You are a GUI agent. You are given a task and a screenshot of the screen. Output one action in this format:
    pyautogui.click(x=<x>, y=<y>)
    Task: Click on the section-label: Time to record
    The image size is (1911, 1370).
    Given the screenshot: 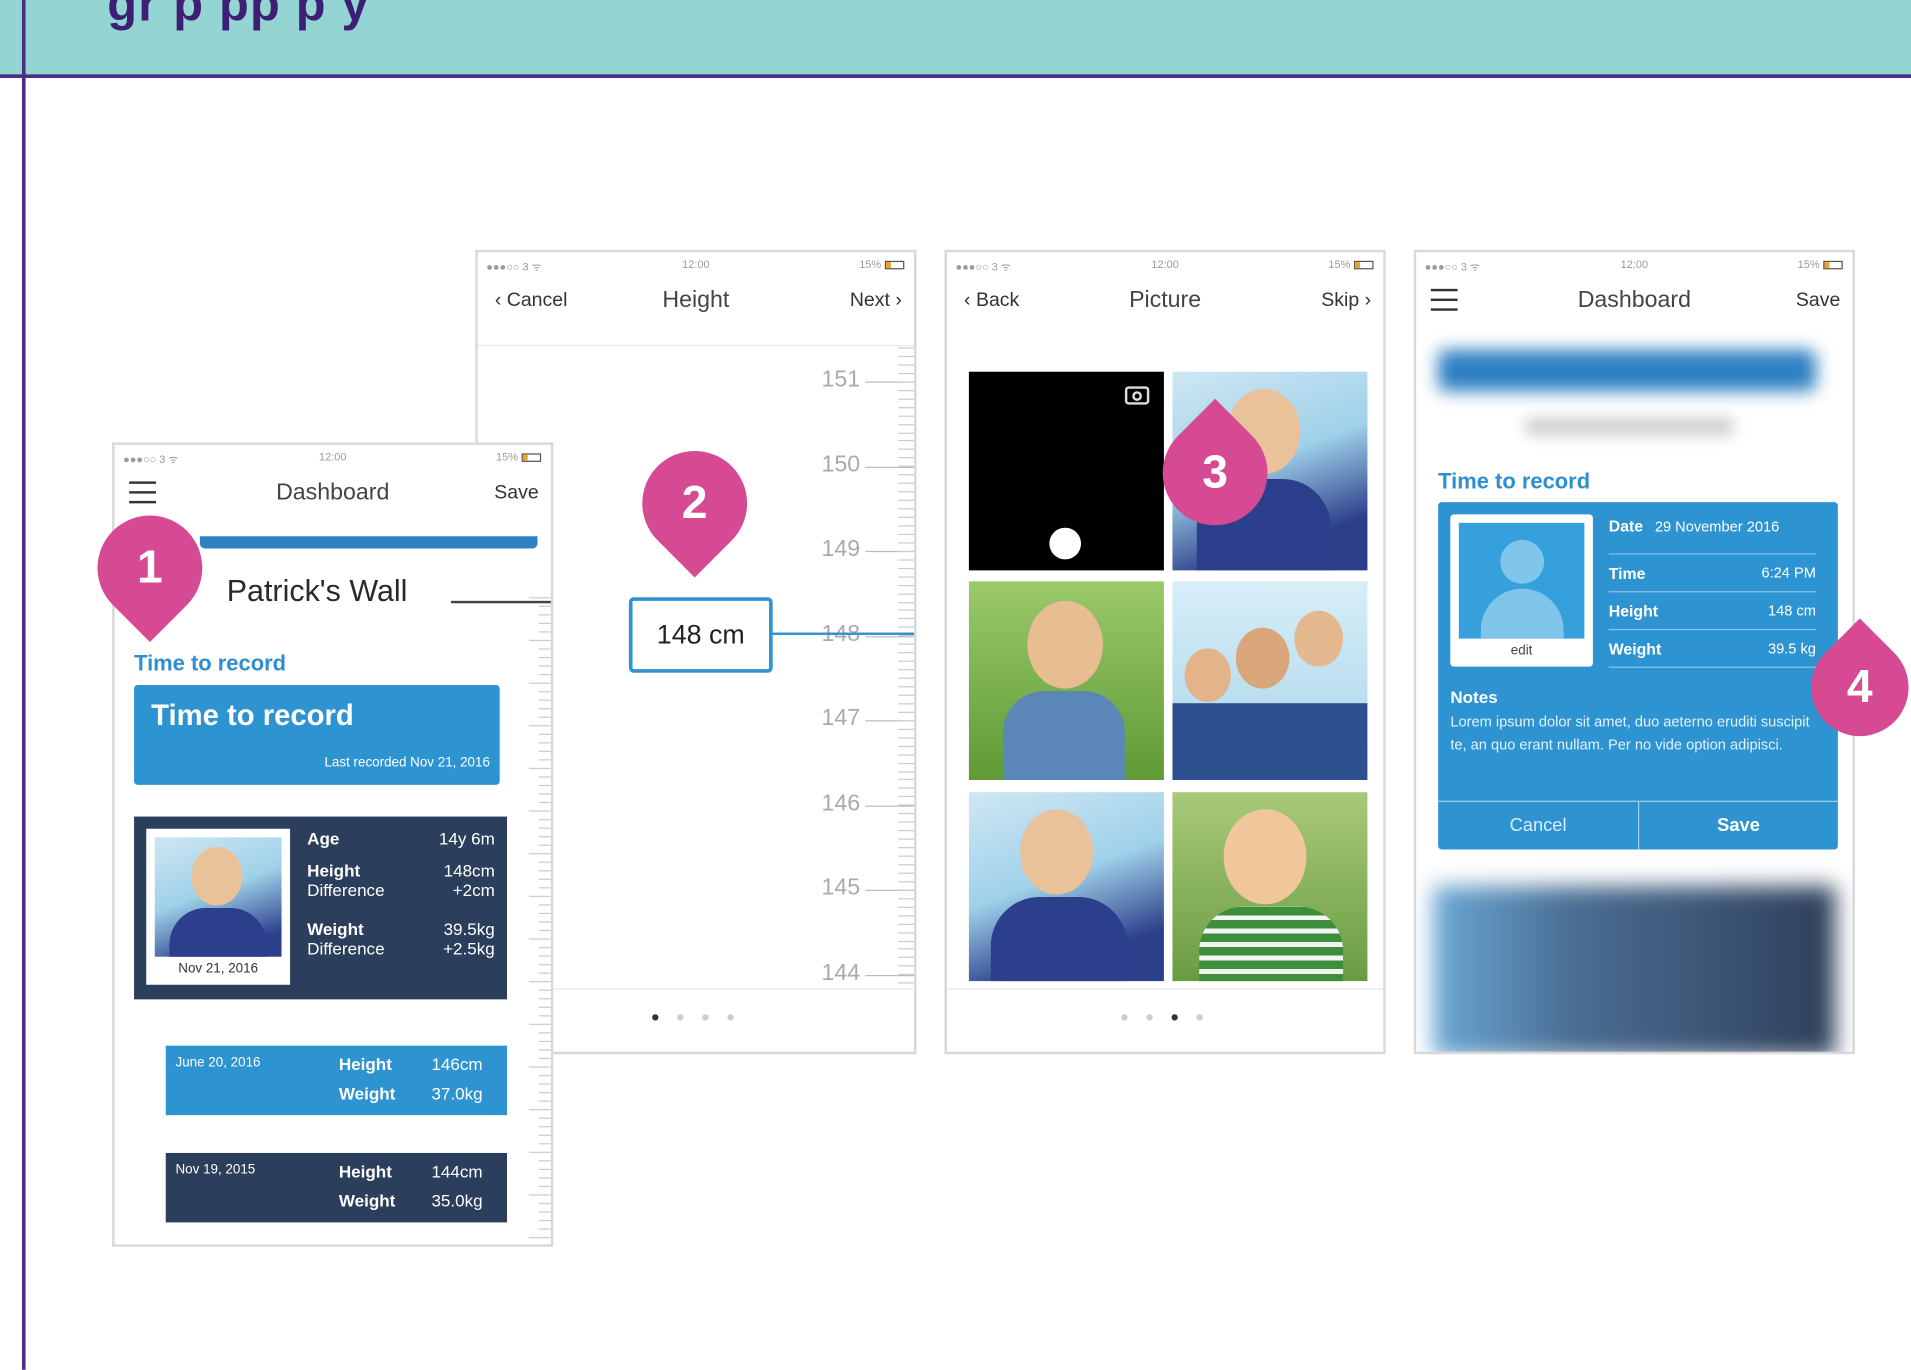 What is the action you would take?
    pyautogui.click(x=210, y=663)
    